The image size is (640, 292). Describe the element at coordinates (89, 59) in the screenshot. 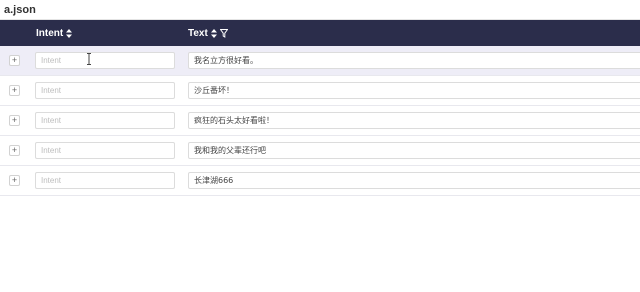

I see `text-cursor-icon` at that location.